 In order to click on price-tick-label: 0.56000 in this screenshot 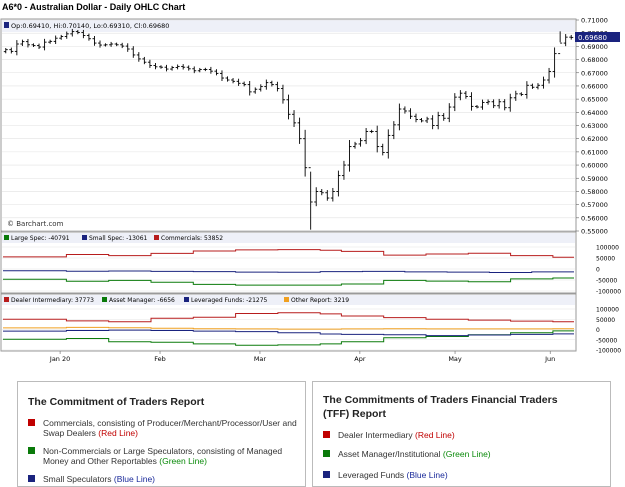, I will do `click(594, 218)`.